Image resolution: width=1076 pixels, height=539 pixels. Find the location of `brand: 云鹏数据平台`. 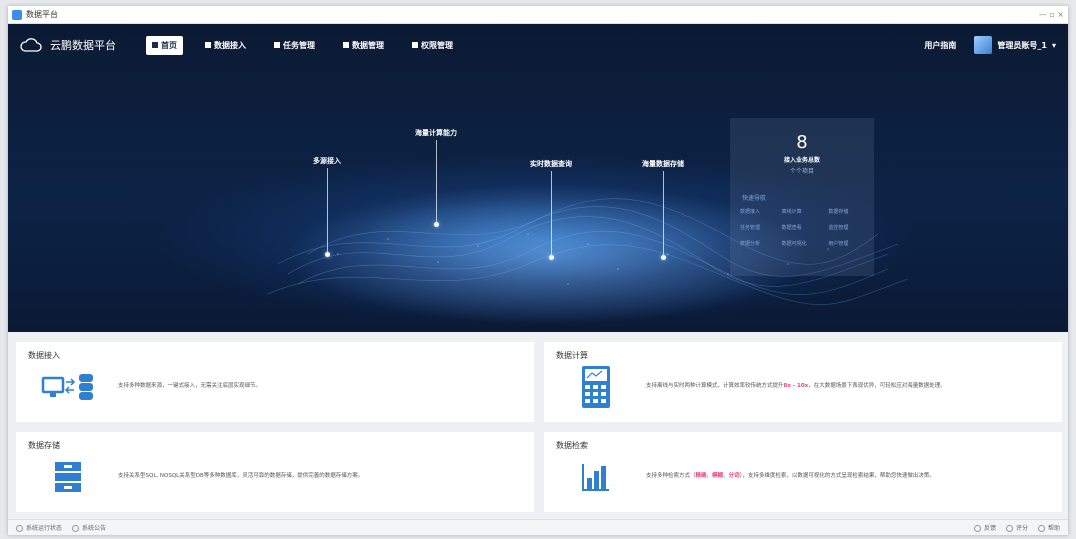

brand: 云鹏数据平台 is located at coordinates (68, 45).